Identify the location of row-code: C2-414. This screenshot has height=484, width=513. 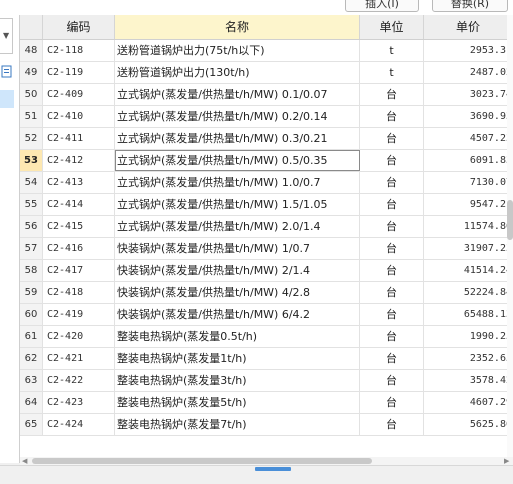
(79, 204).